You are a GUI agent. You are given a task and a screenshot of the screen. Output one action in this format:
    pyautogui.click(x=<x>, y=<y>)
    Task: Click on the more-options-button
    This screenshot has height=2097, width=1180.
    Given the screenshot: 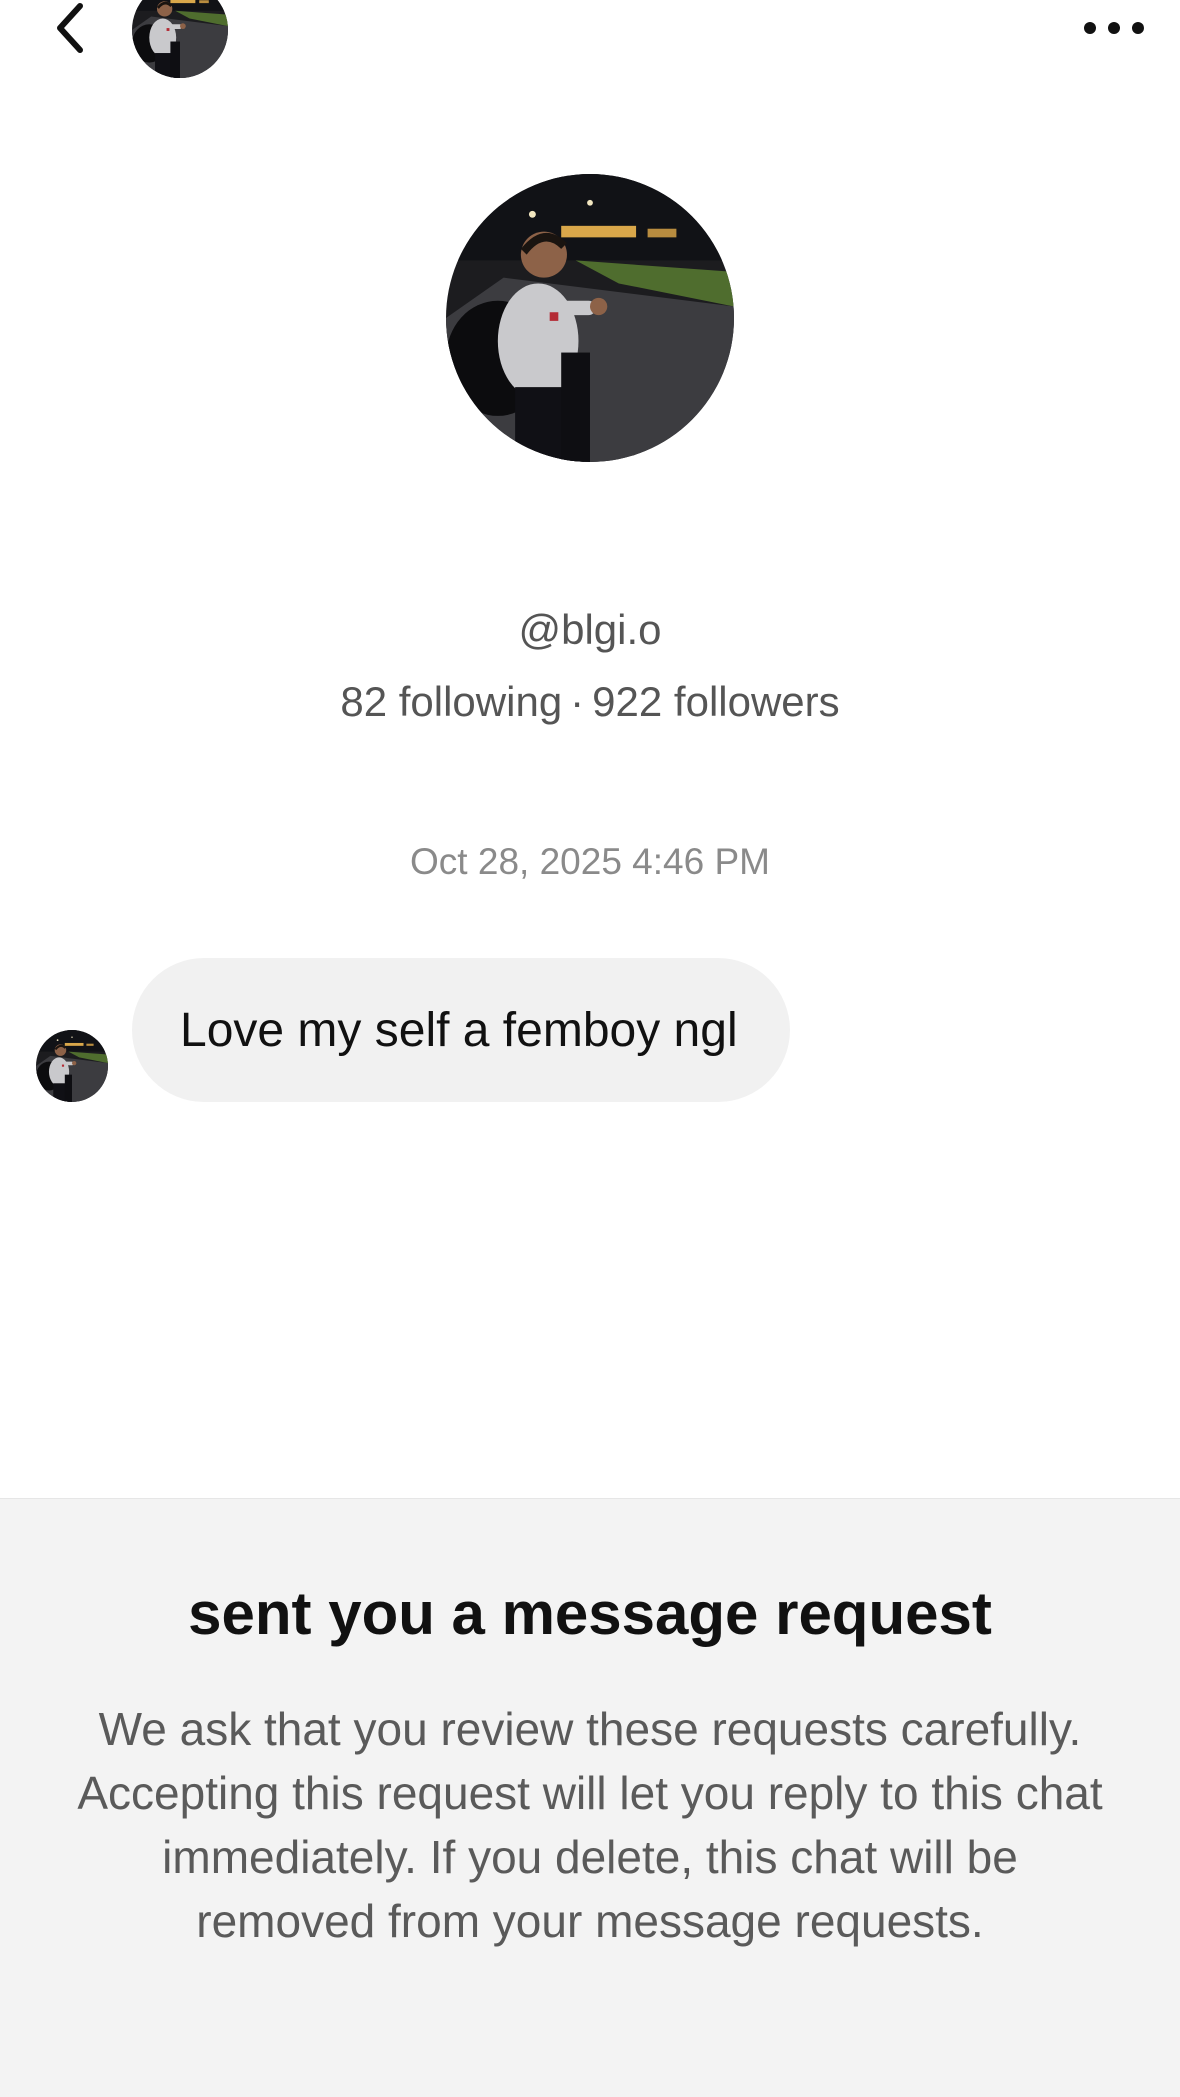 What is the action you would take?
    pyautogui.click(x=1114, y=30)
    